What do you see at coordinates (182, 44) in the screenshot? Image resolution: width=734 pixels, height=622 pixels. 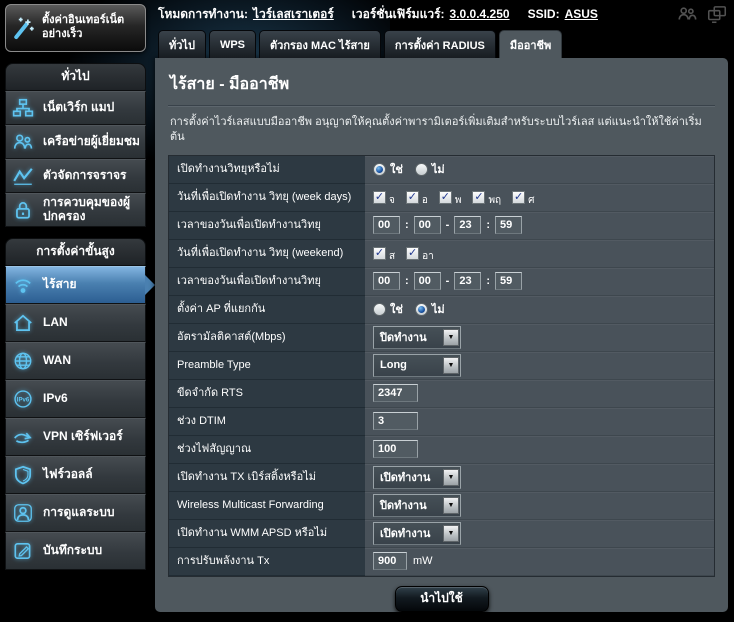 I see `tab-general: ทั่วไป` at bounding box center [182, 44].